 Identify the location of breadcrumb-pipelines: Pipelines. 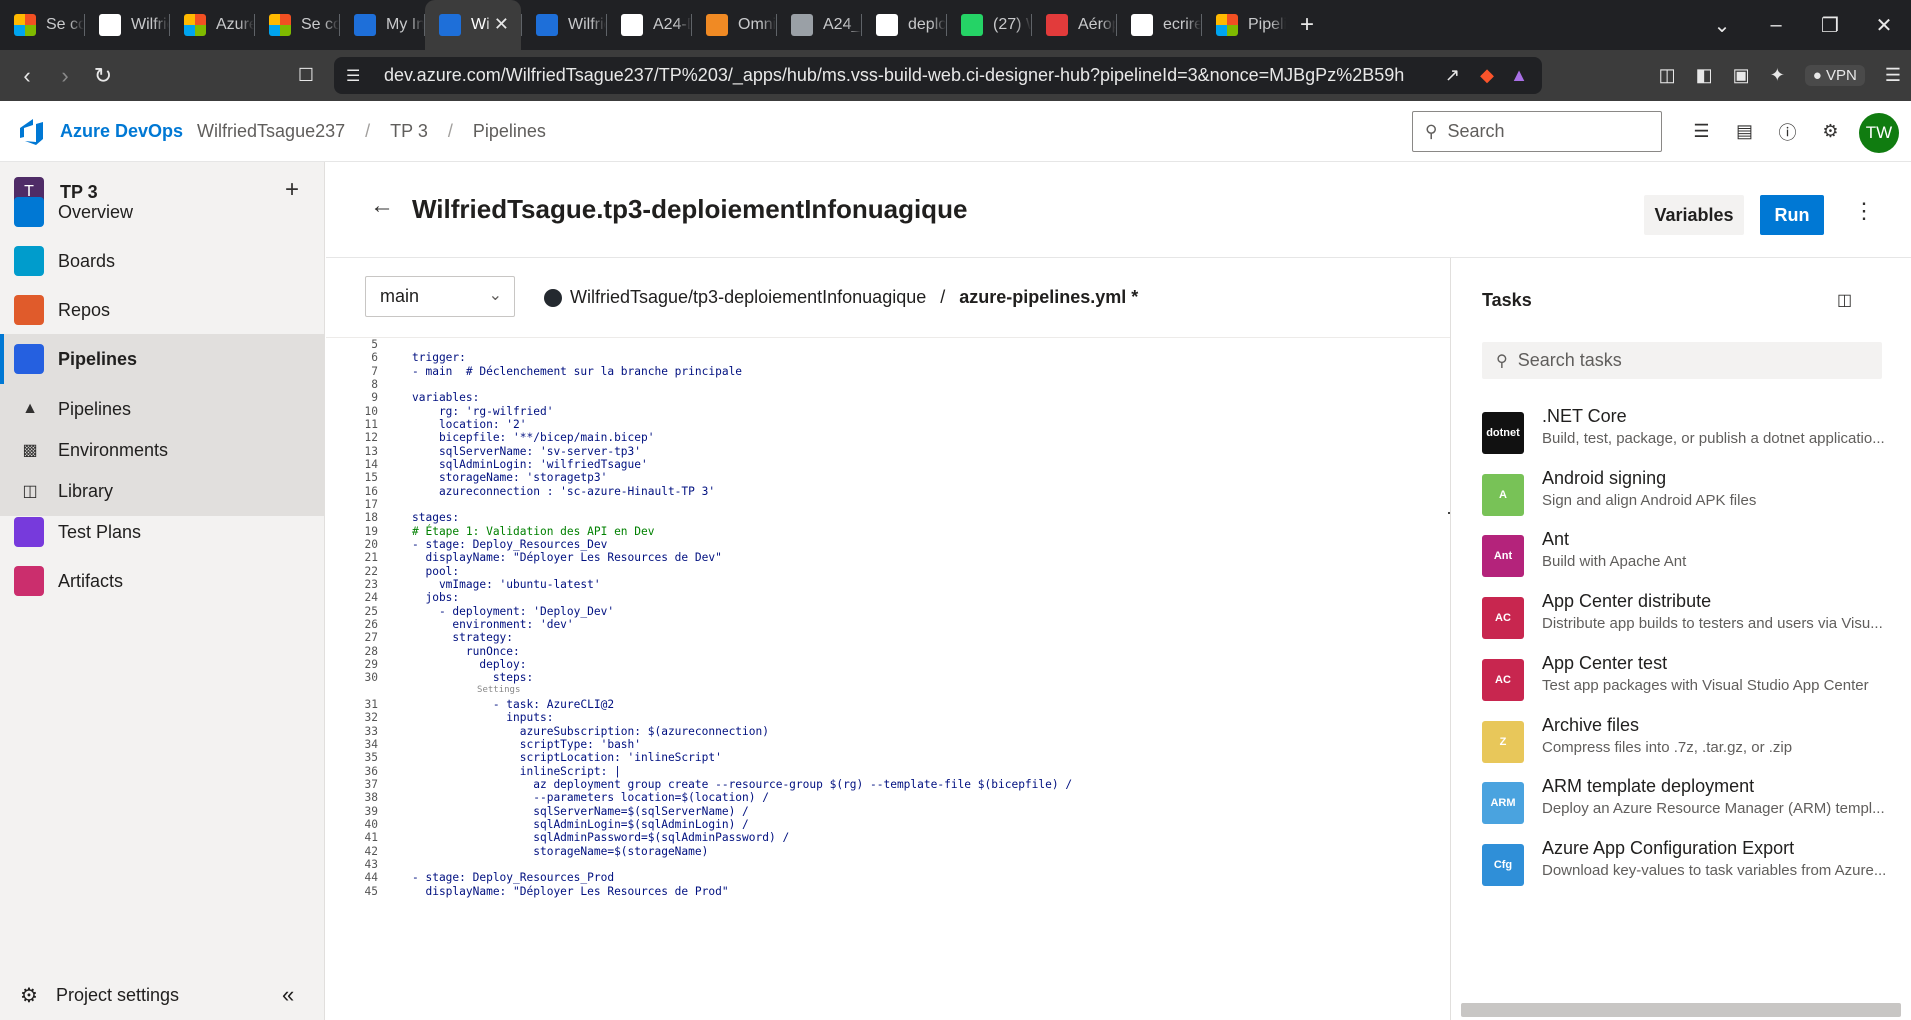
(509, 131).